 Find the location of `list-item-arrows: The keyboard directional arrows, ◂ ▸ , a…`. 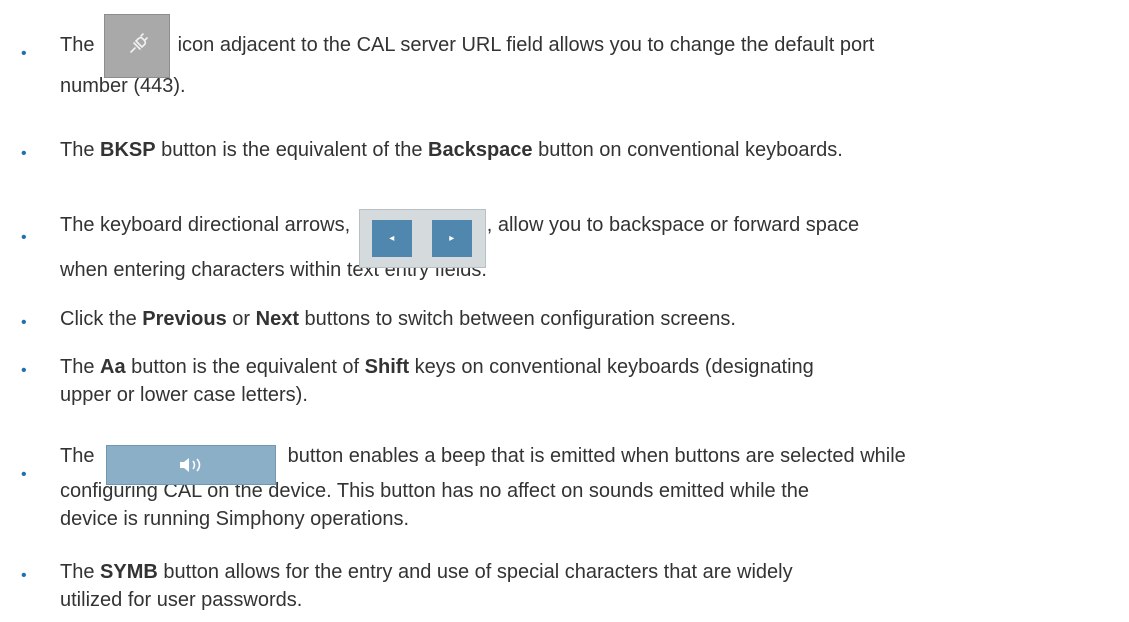

list-item-arrows: The keyboard directional arrows, ◂ ▸ , a… is located at coordinates (459, 233).